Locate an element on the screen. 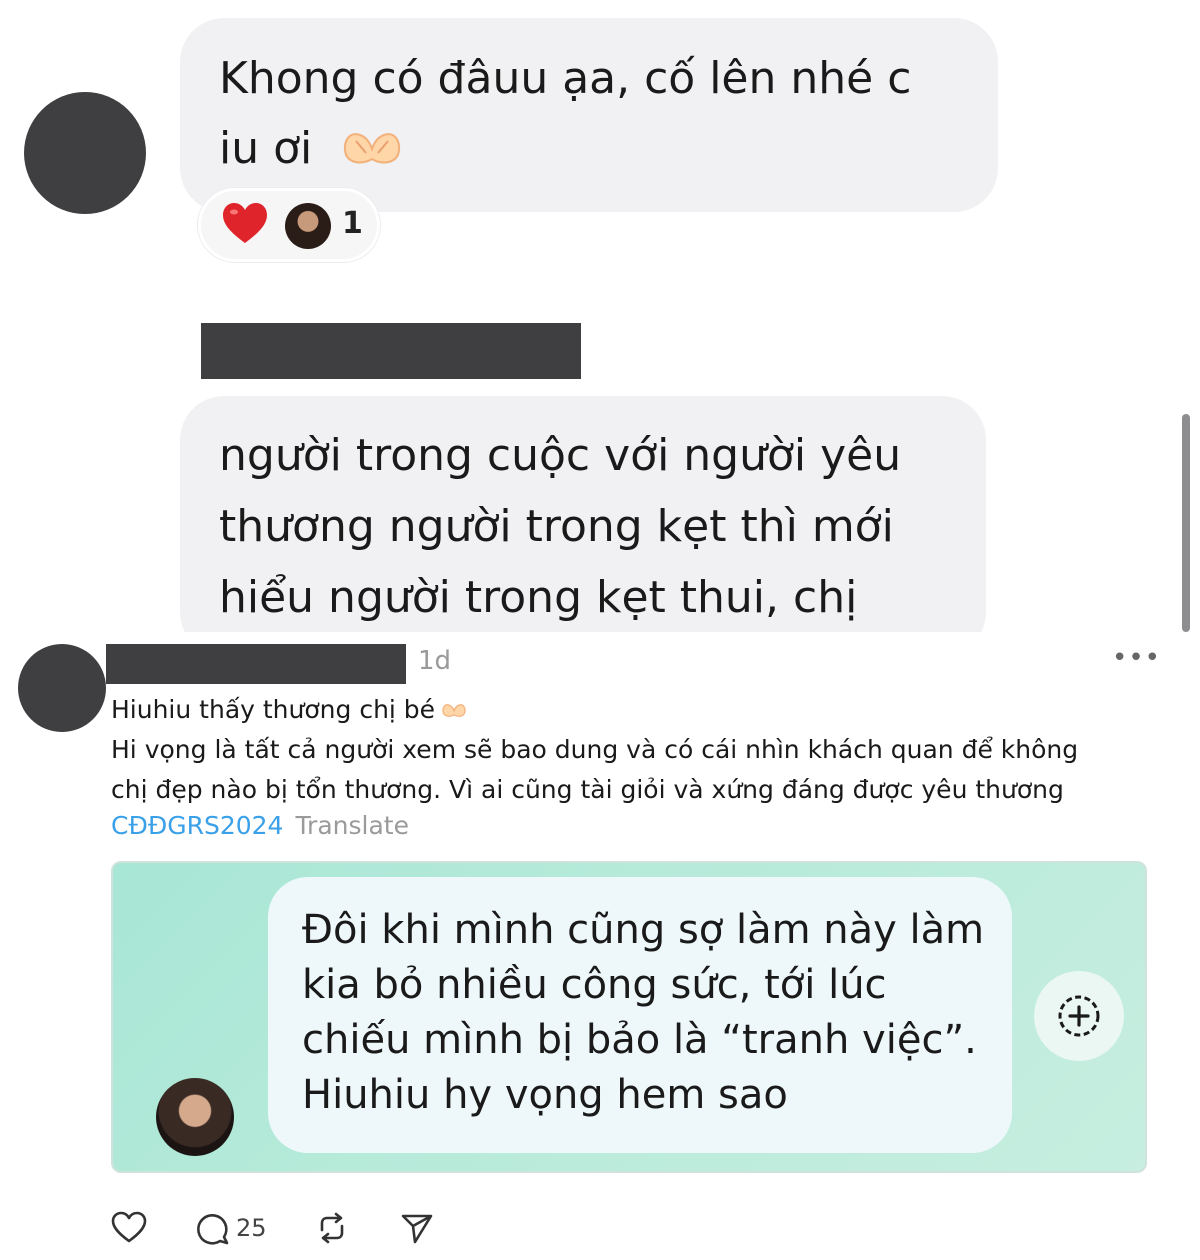  redacted-avatar is located at coordinates (85, 153).